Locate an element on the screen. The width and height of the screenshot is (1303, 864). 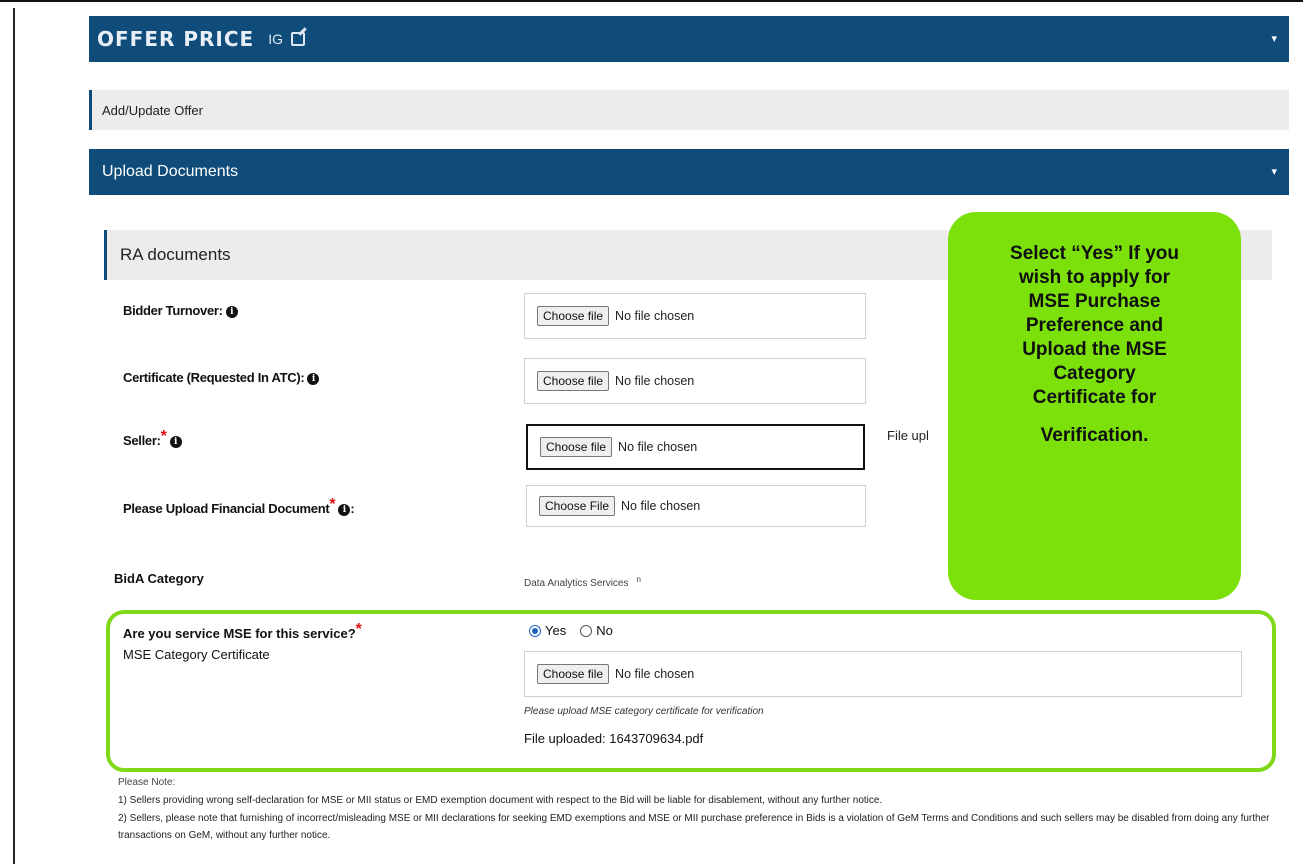
choose-file-button: Choose File is located at coordinates (577, 506).